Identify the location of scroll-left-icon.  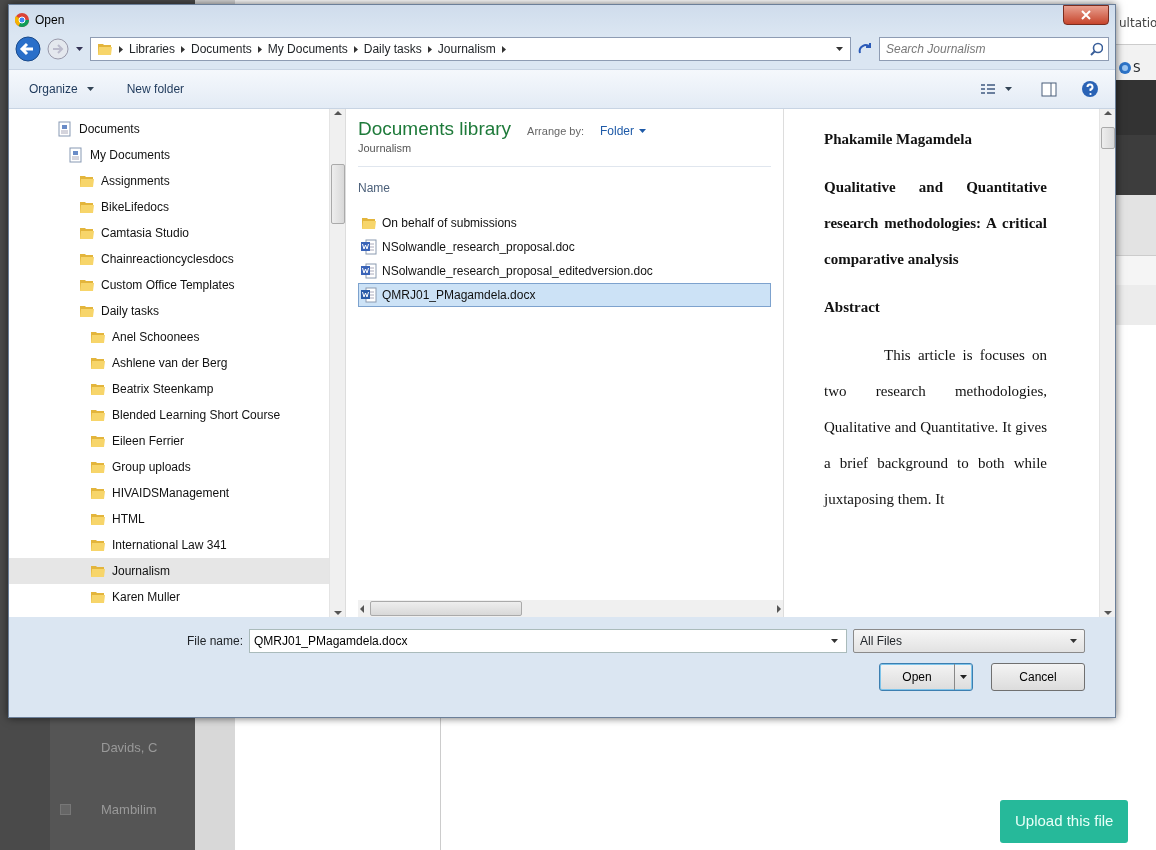
(362, 608).